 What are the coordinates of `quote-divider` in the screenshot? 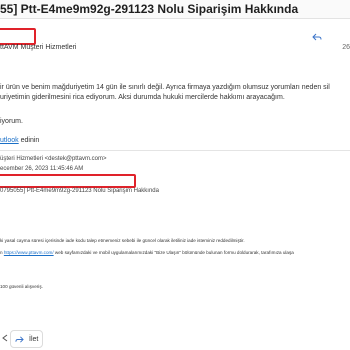 It's located at (175, 150).